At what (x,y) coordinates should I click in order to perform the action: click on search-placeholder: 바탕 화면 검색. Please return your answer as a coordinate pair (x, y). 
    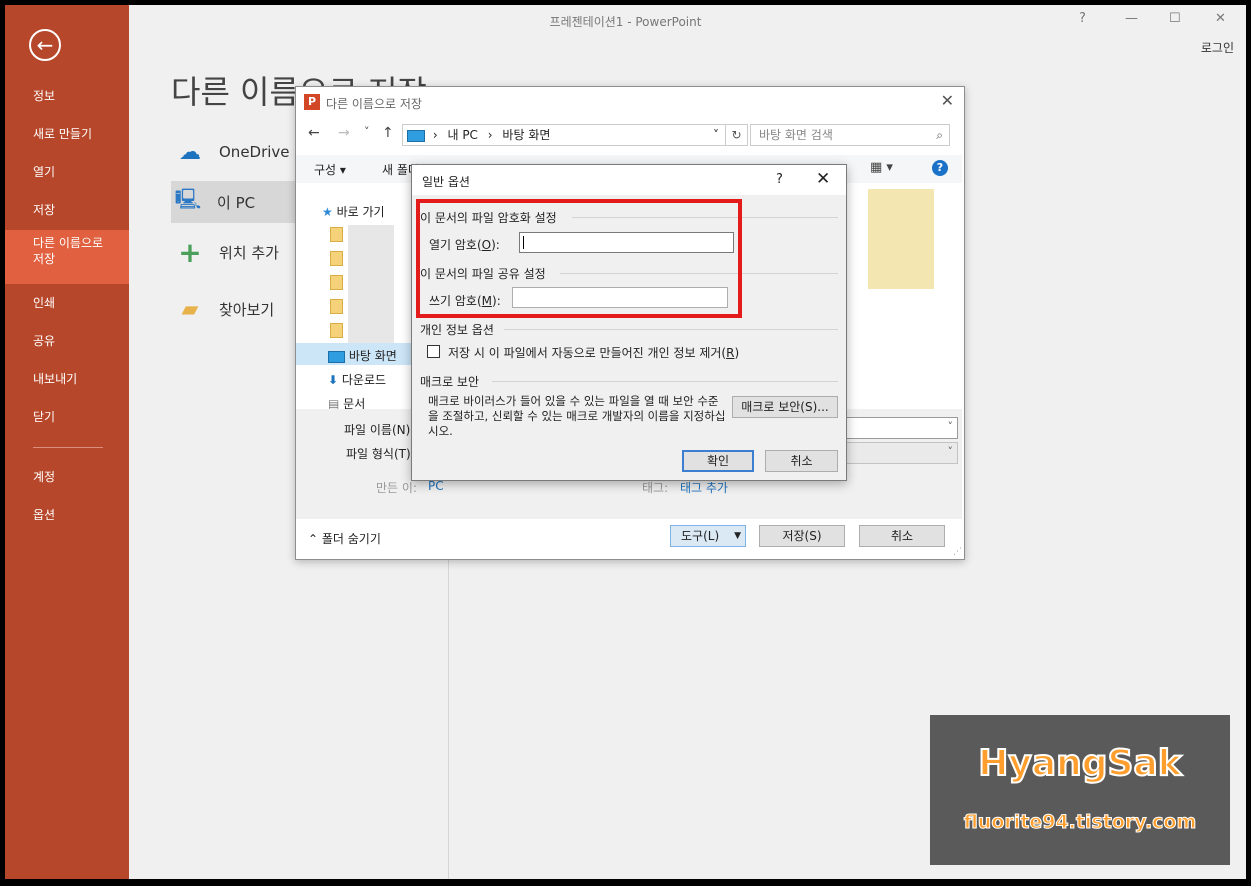
    Looking at the image, I should click on (796, 135).